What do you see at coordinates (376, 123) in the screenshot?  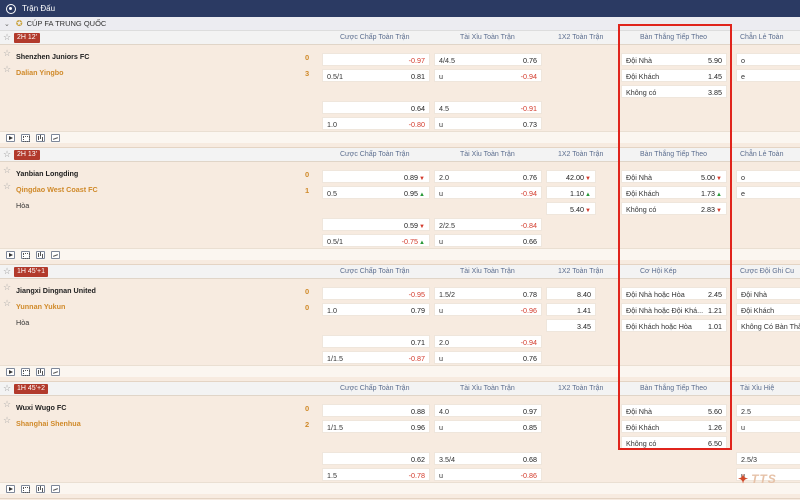 I see `handicap-odds-cell: 1.0 -0.80` at bounding box center [376, 123].